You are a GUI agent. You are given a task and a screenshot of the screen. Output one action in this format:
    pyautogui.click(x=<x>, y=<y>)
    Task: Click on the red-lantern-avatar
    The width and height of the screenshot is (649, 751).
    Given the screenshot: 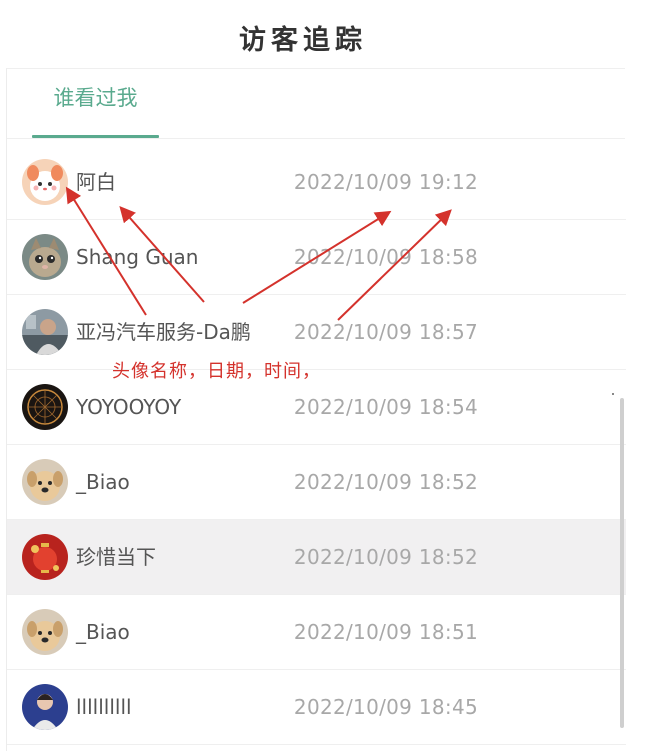 What is the action you would take?
    pyautogui.click(x=45, y=557)
    